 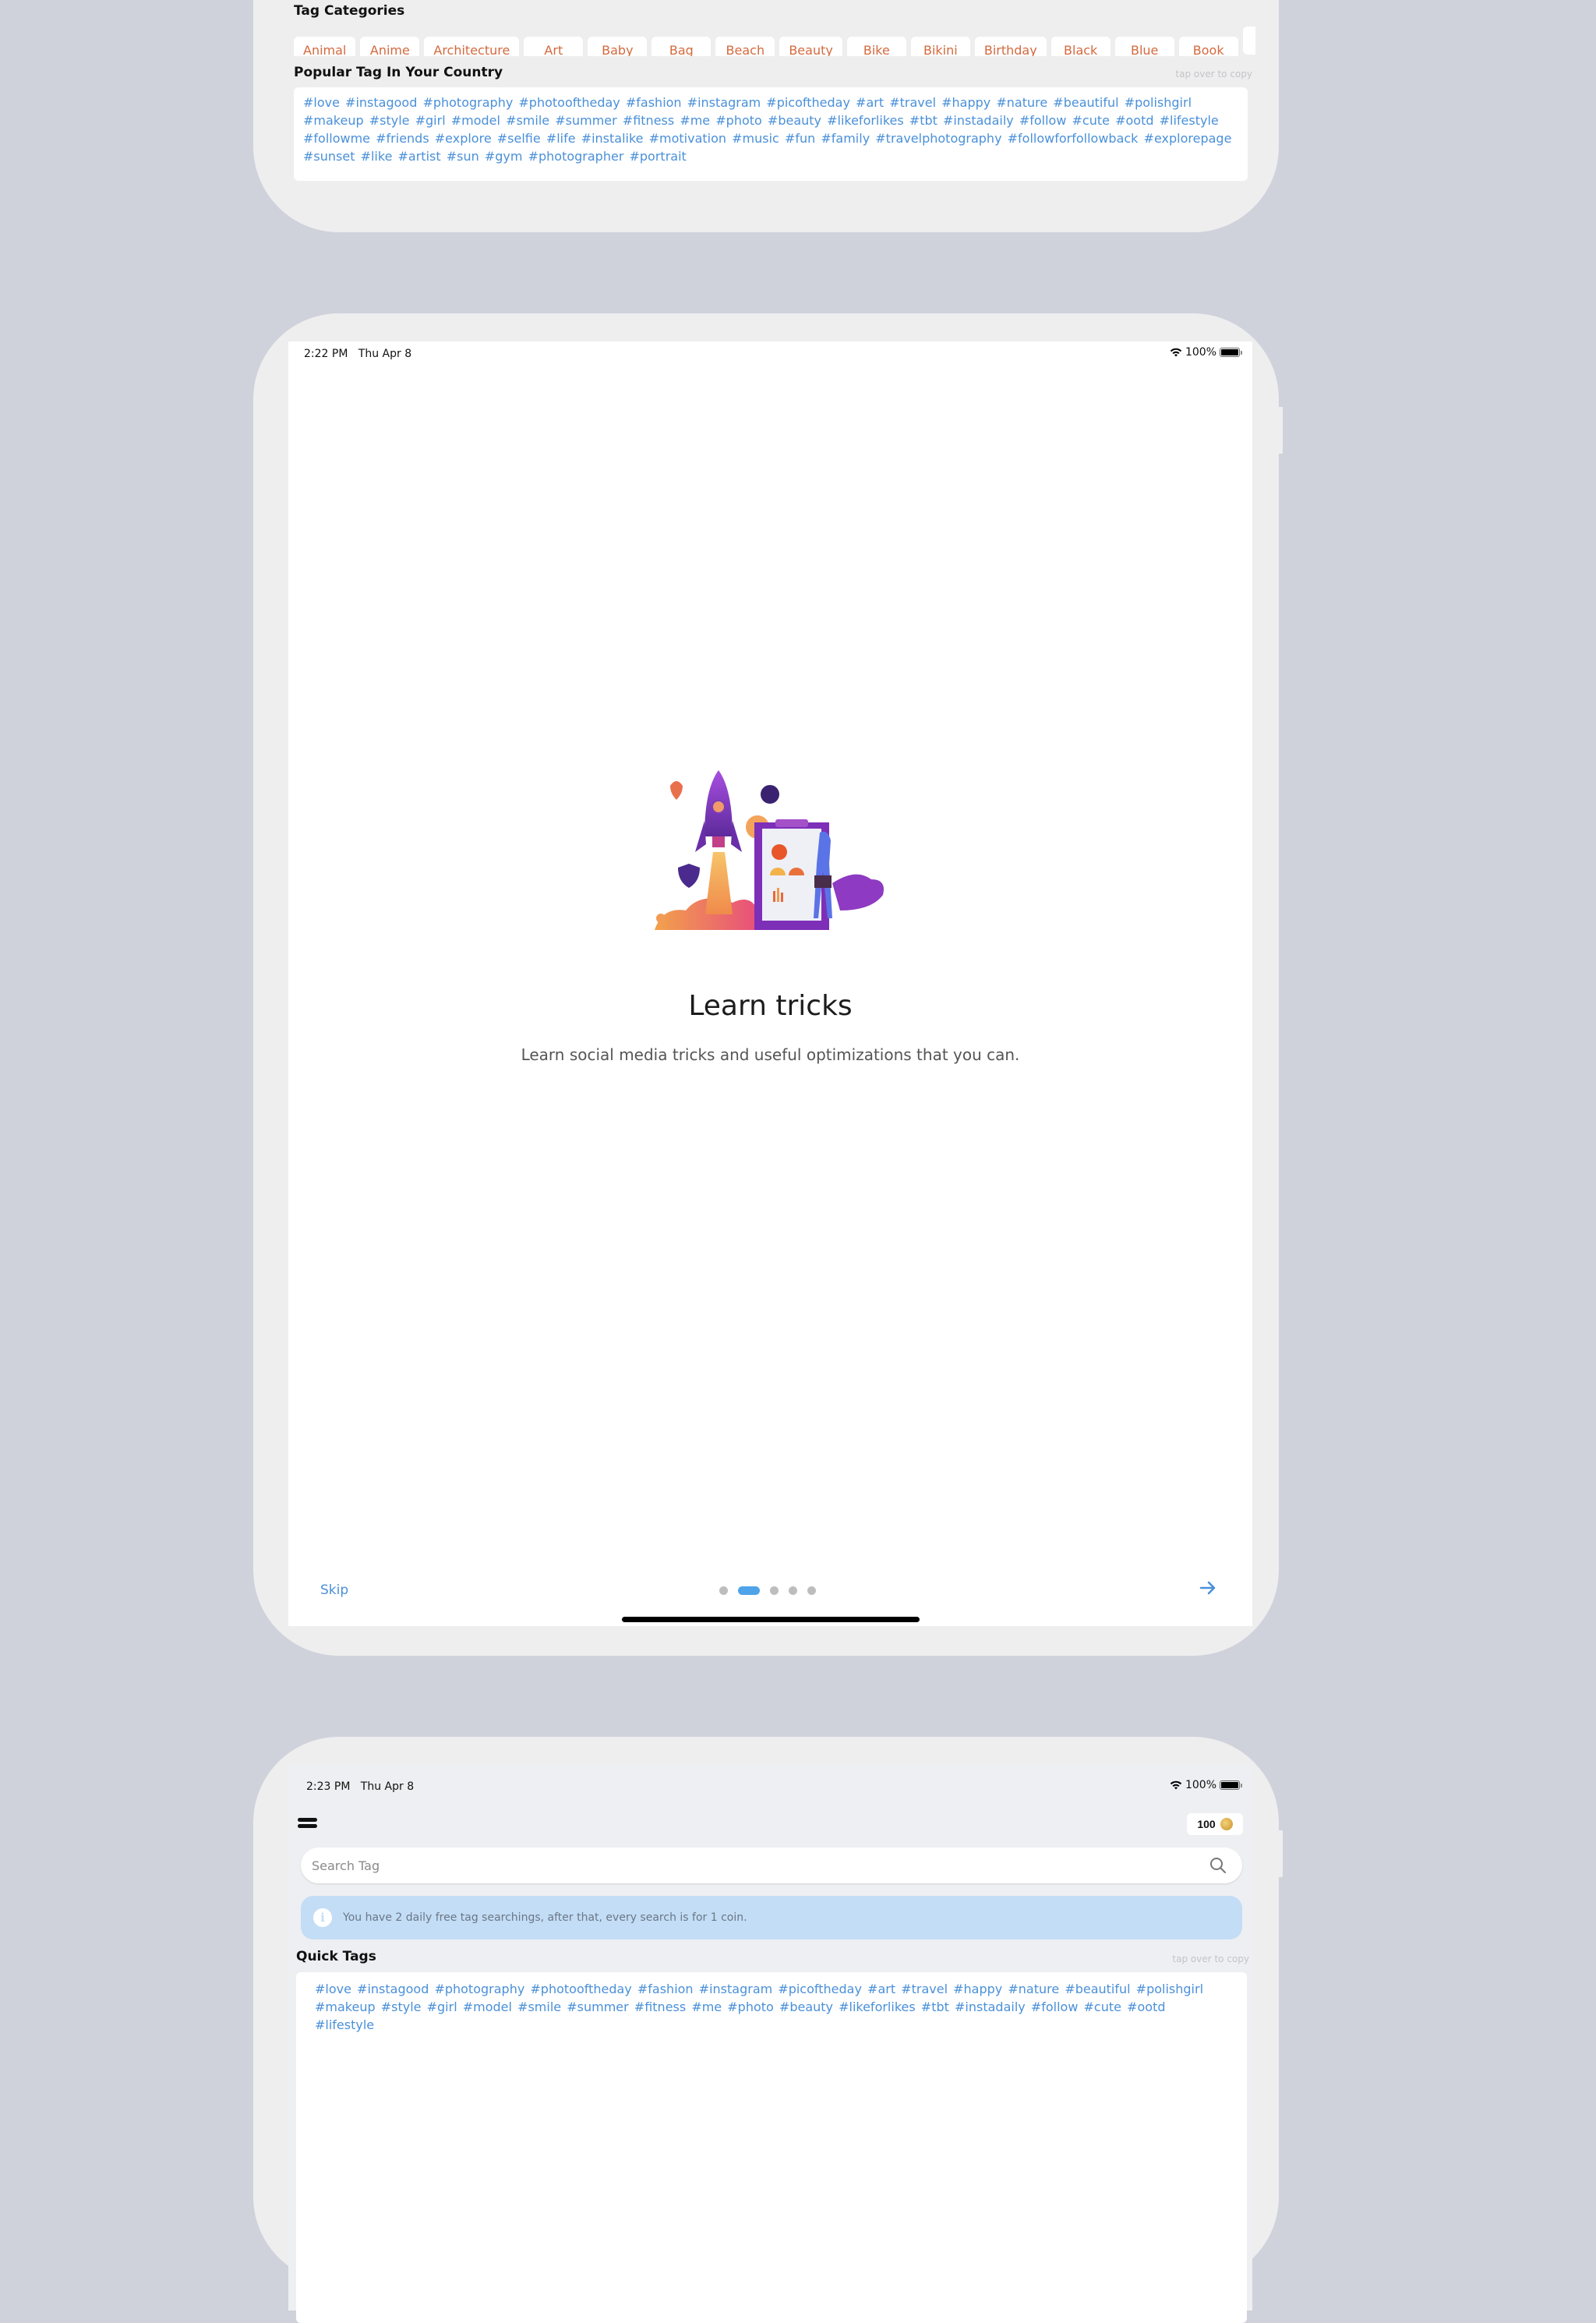 I want to click on hashtag: #photographer, so click(x=576, y=156).